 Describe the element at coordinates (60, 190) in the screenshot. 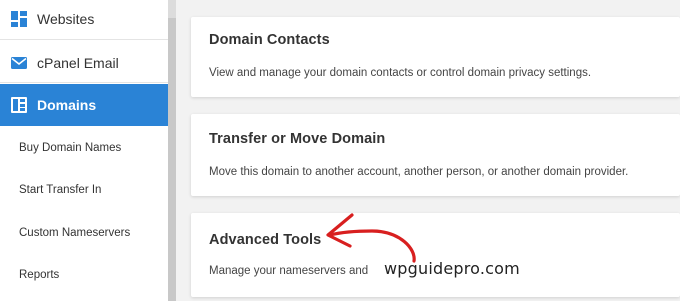

I see `sidebar-subitem-label: Start Transfer In` at that location.